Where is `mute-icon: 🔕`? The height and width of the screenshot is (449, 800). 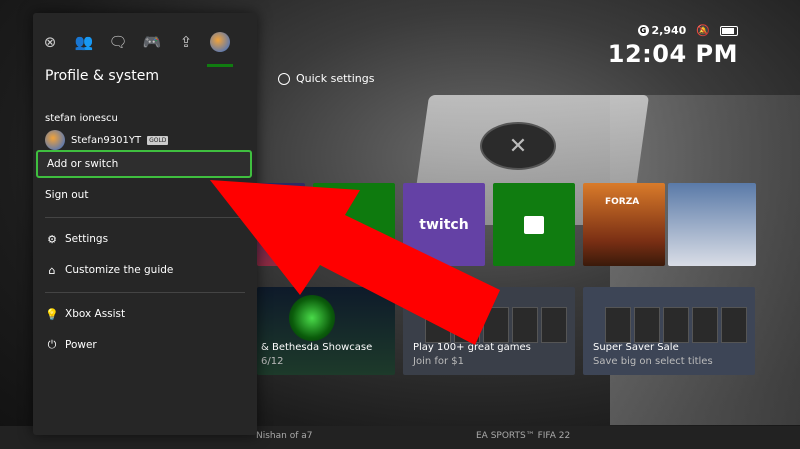 mute-icon: 🔕 is located at coordinates (703, 30).